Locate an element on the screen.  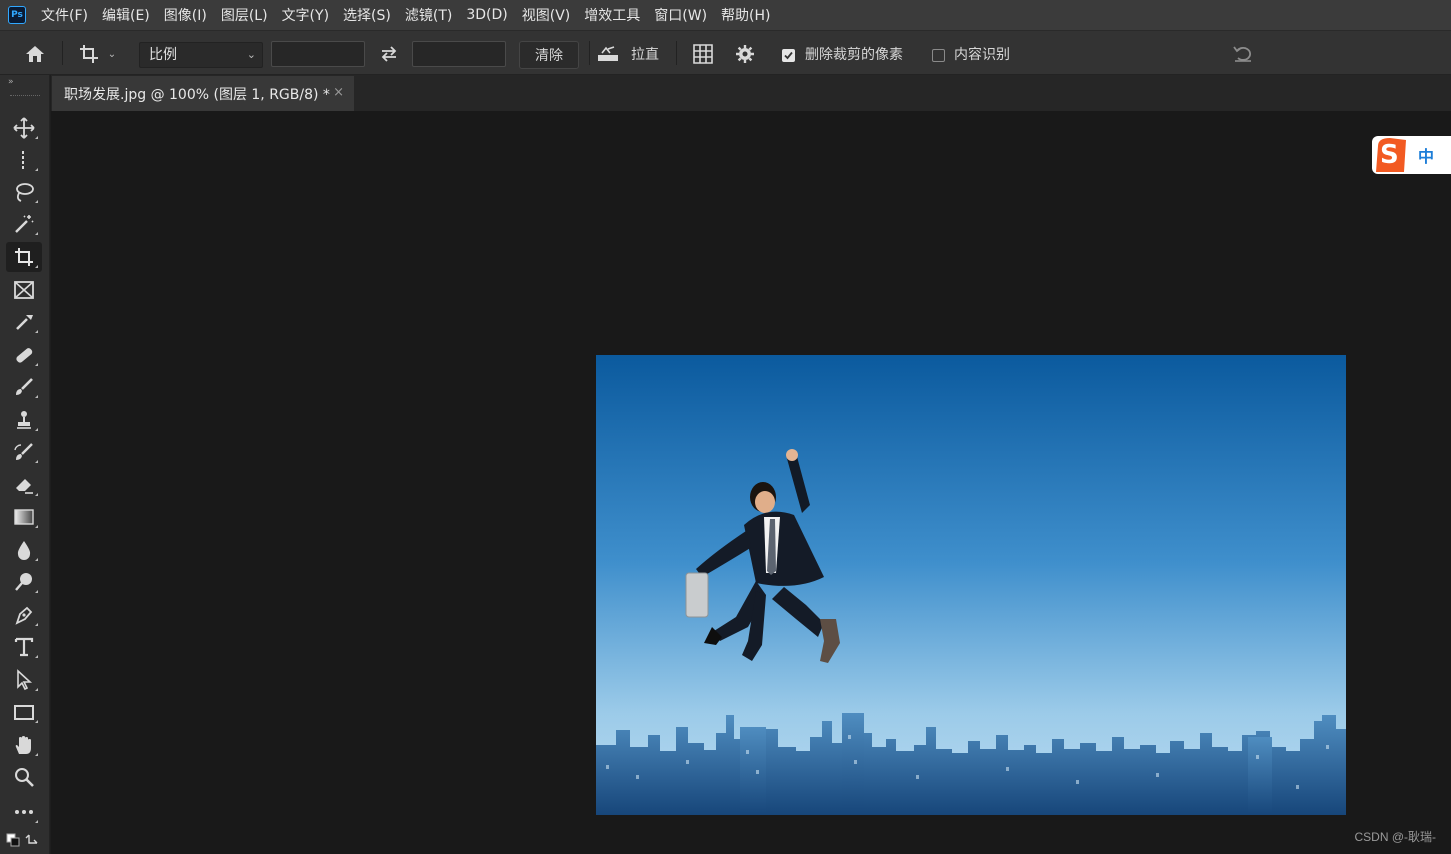
menu-plugins: 增效工具 is located at coordinates (612, 15).